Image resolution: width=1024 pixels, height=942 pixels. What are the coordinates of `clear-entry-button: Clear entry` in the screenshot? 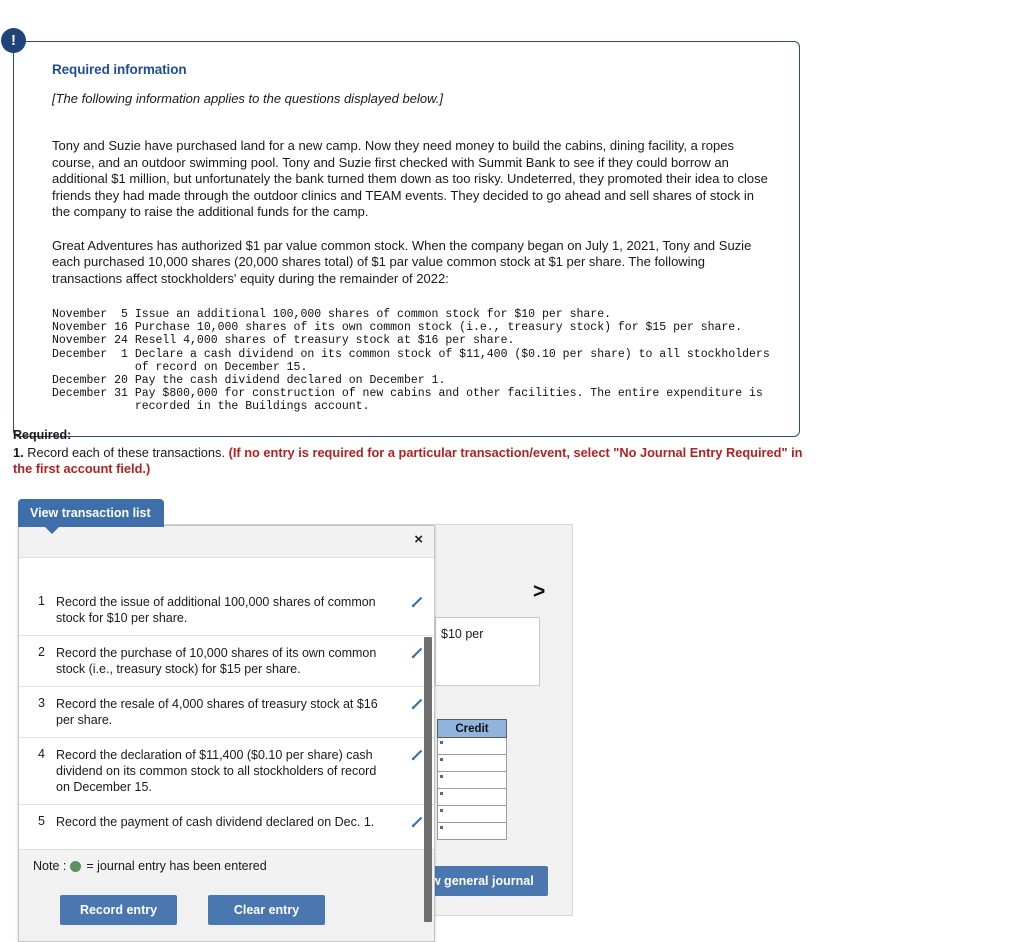 It's located at (266, 910).